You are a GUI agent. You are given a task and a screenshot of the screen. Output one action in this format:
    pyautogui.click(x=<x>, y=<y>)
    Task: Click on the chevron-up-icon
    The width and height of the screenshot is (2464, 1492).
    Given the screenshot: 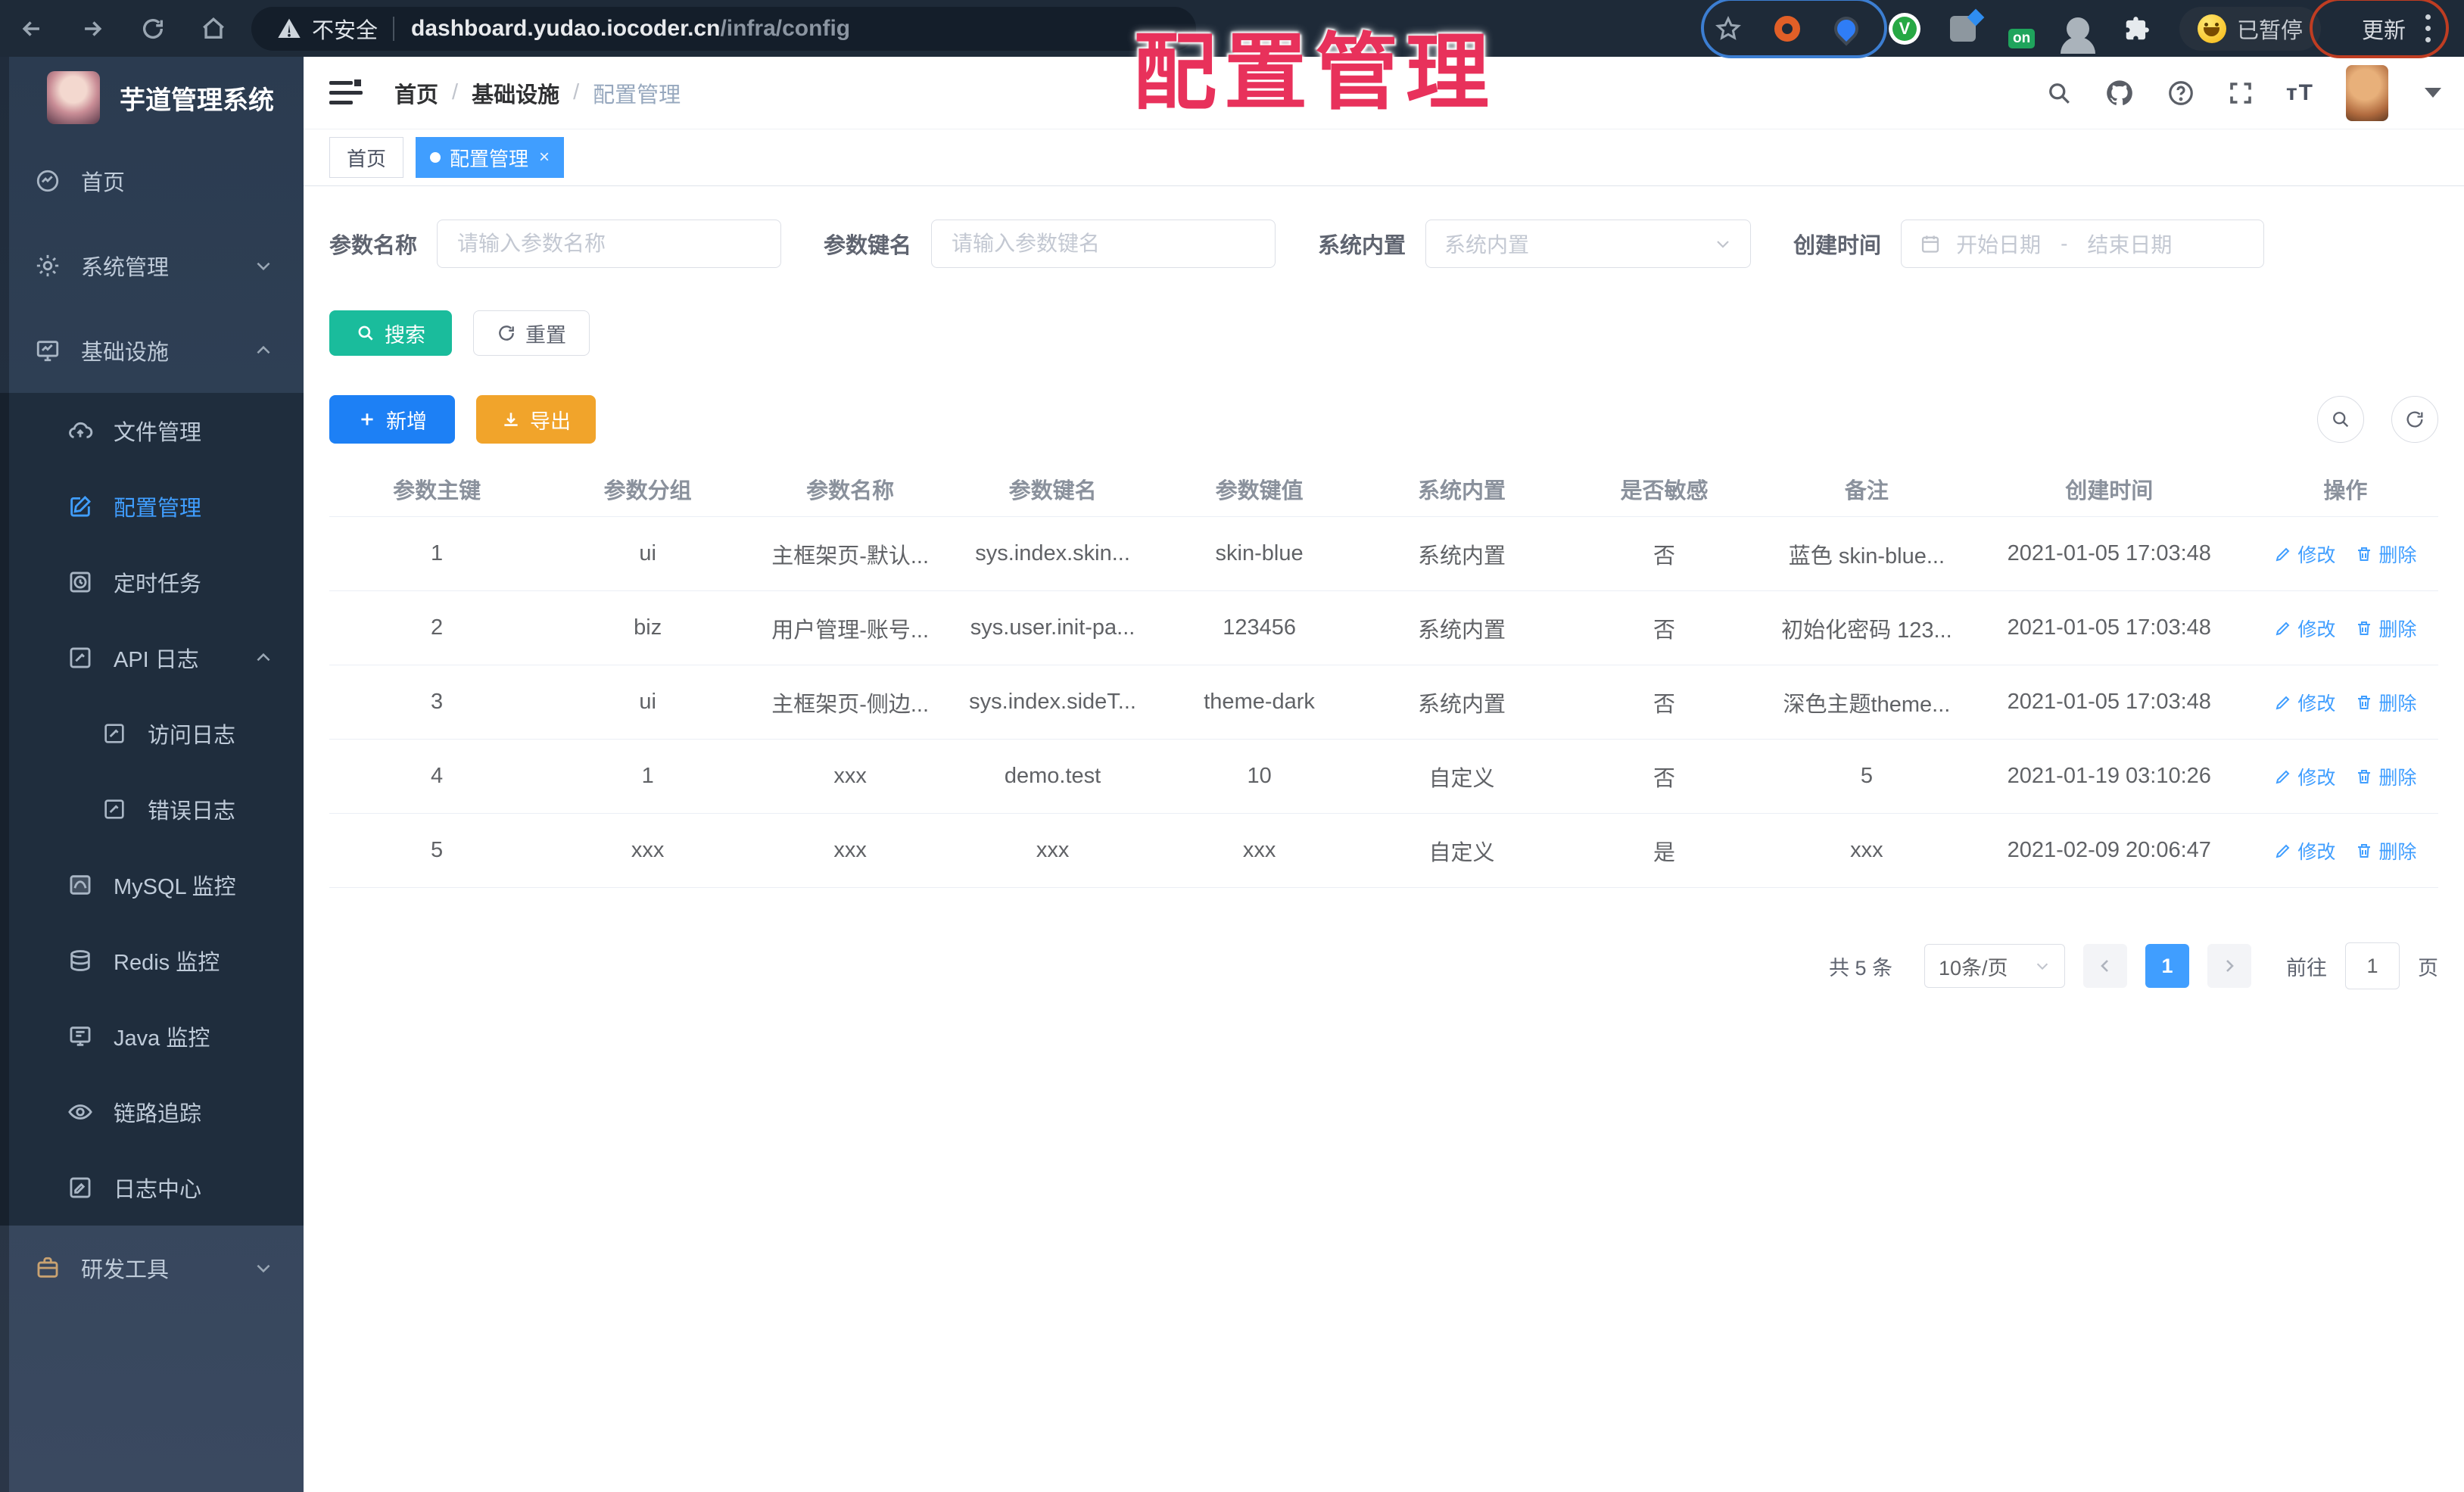 What is the action you would take?
    pyautogui.click(x=263, y=658)
    